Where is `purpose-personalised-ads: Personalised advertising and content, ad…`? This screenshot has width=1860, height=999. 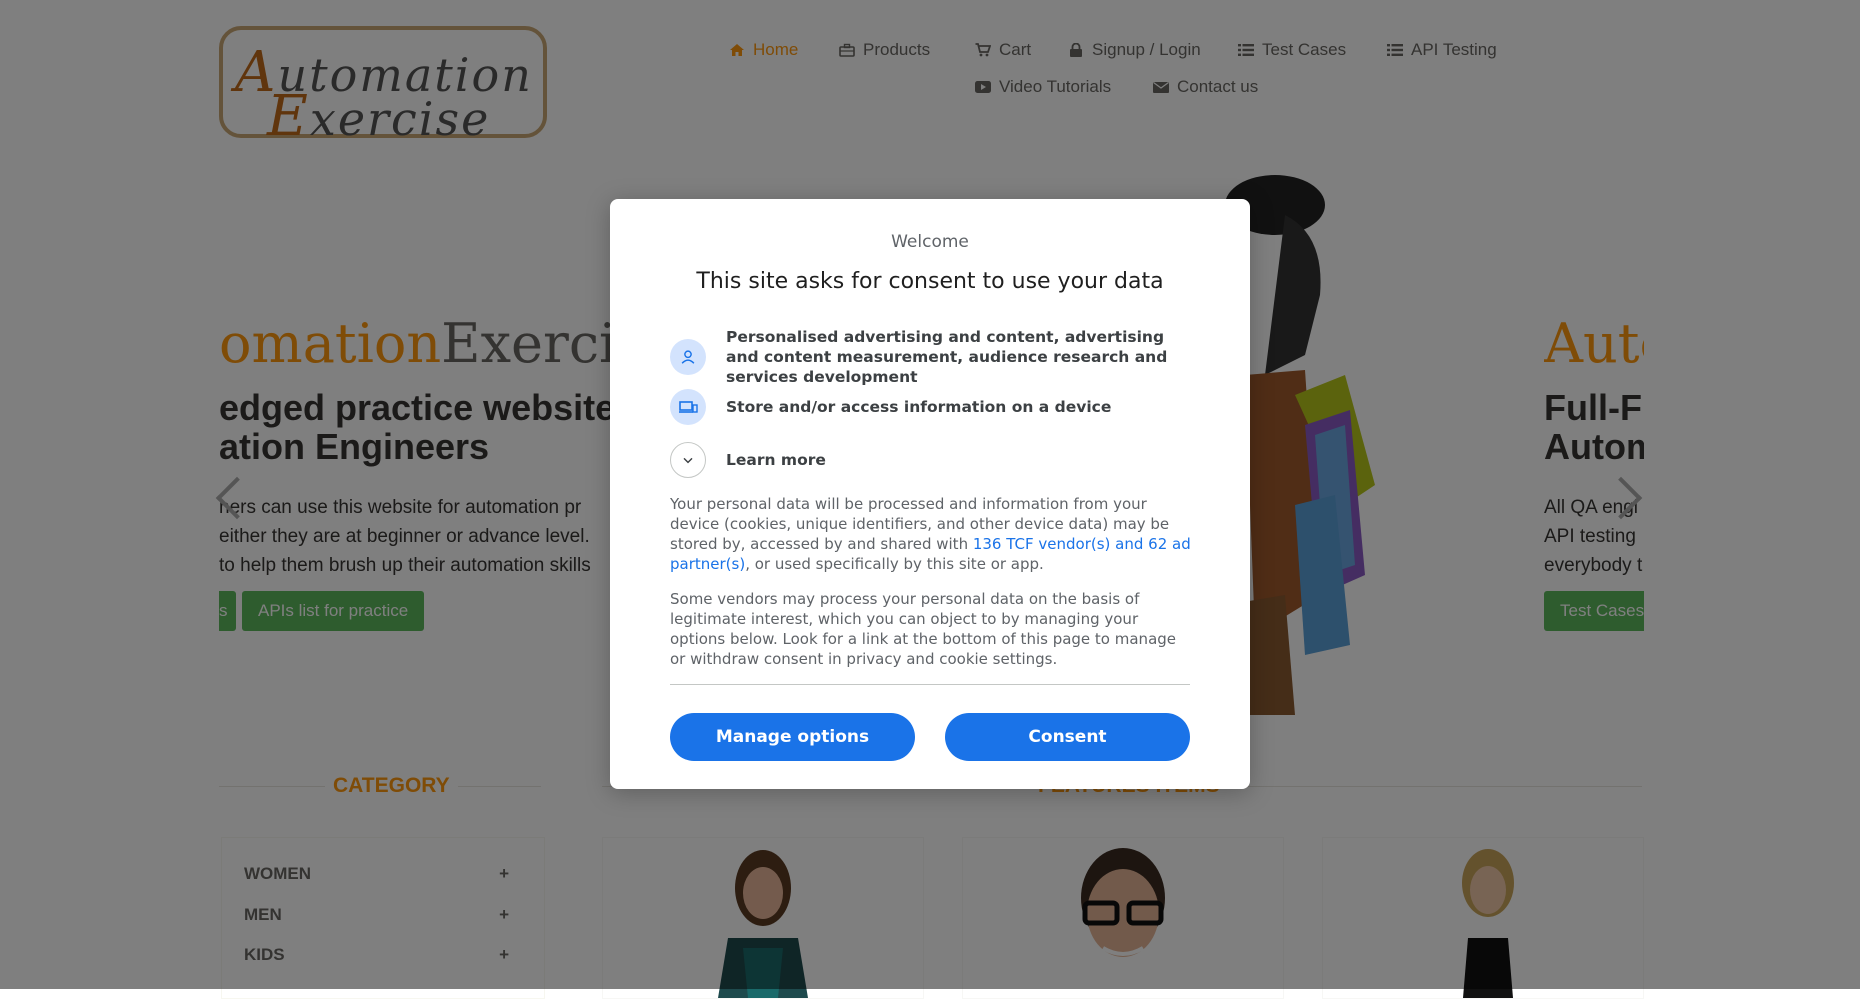
purpose-personalised-ads: Personalised advertising and content, ad… is located at coordinates (933, 357).